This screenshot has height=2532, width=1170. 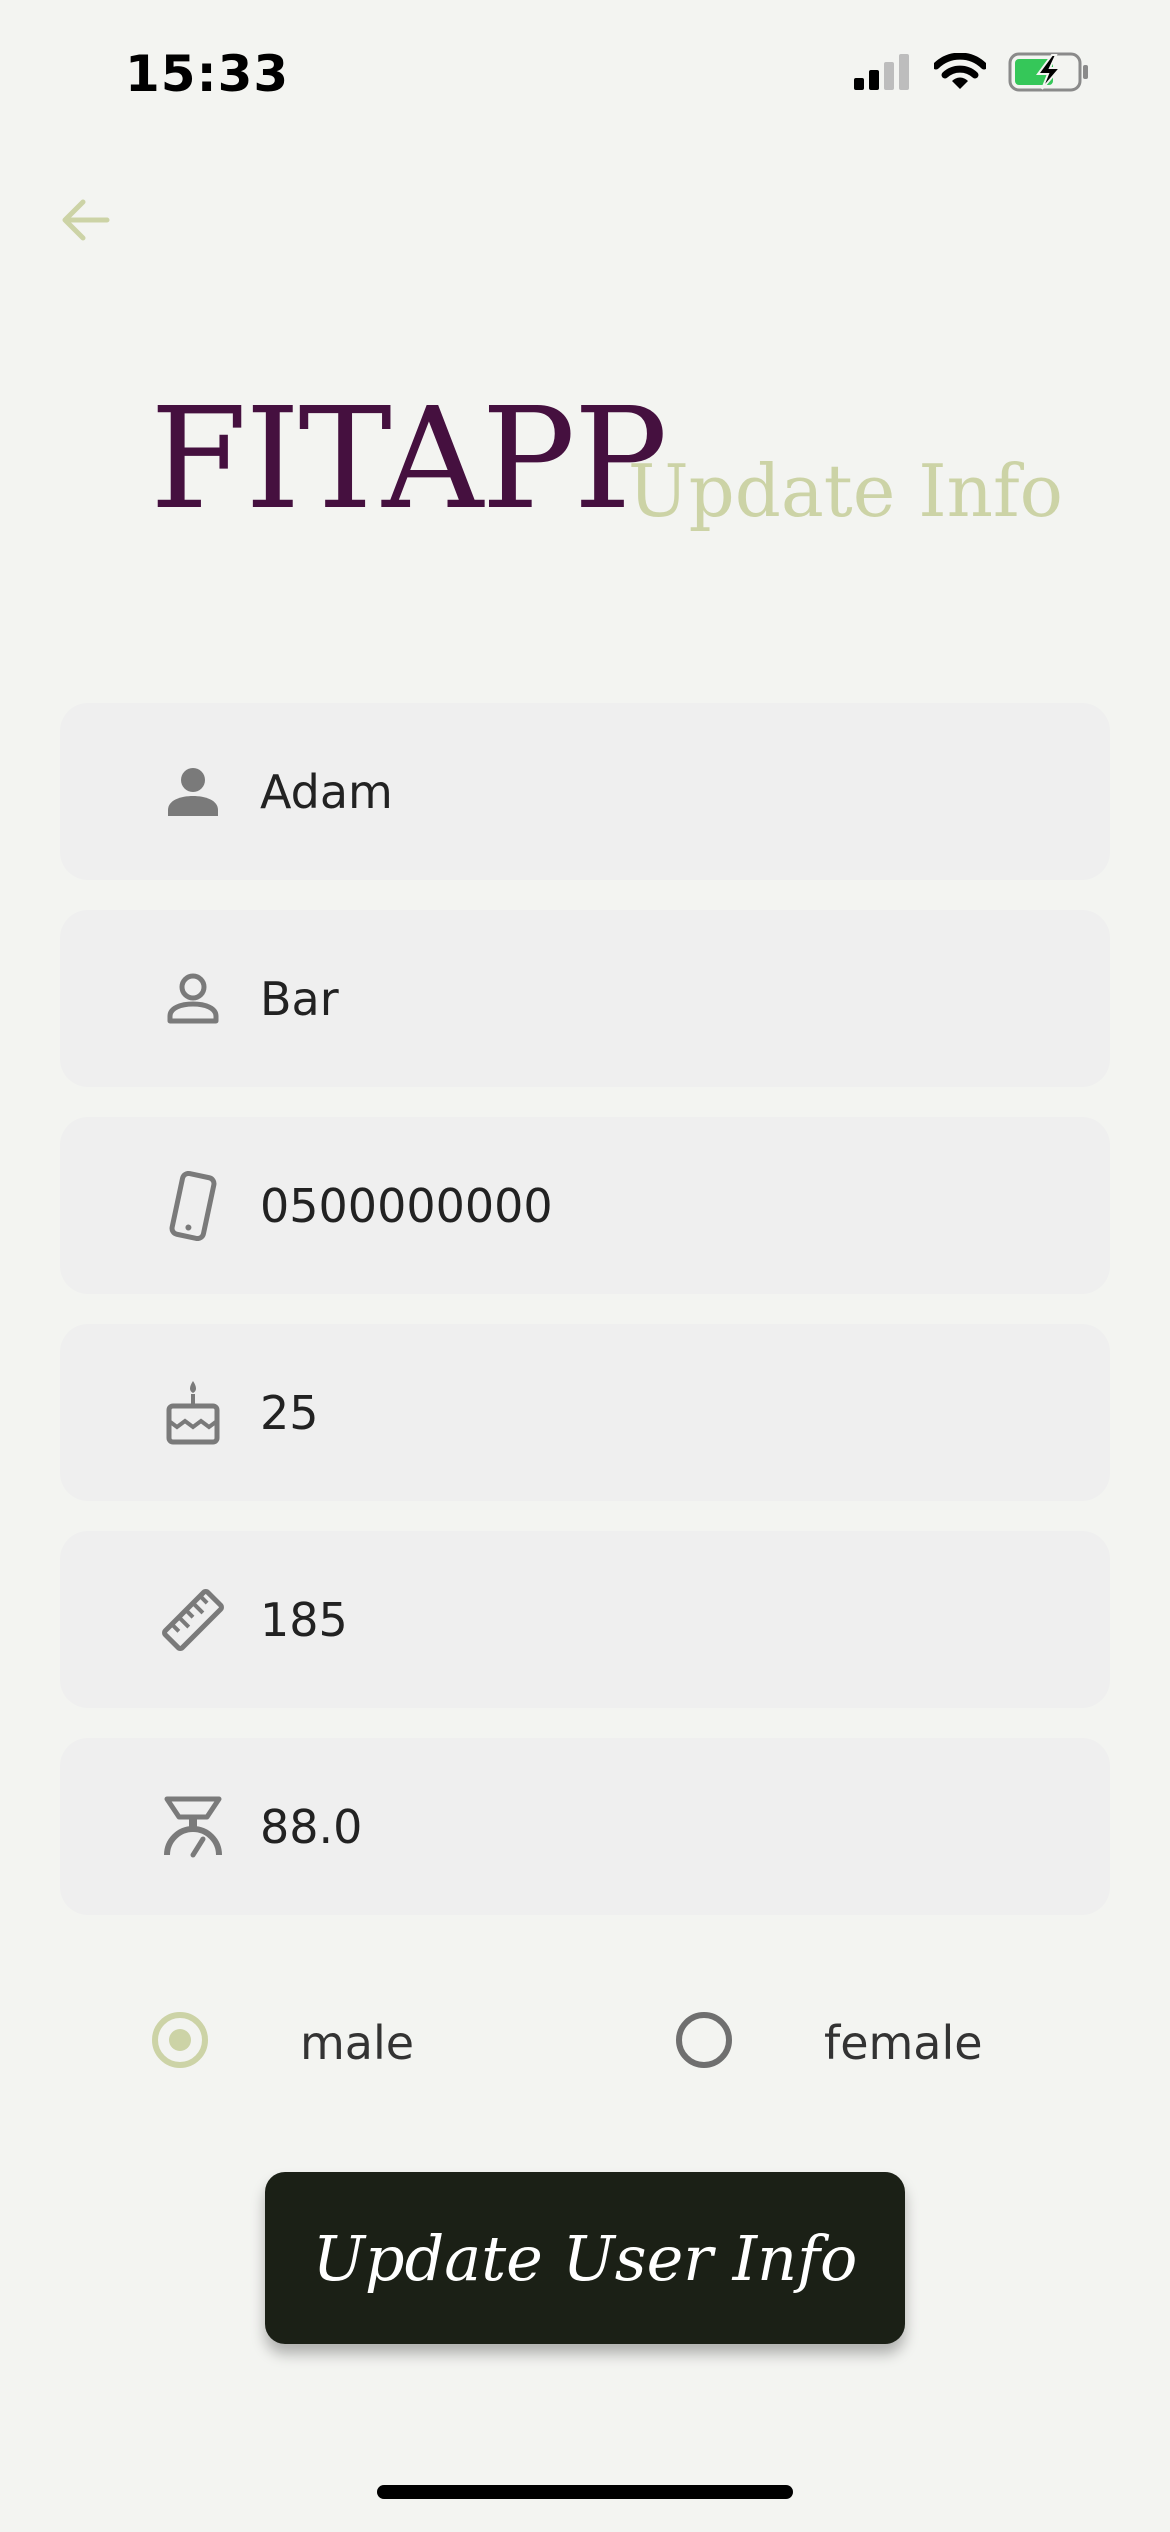 I want to click on arrow-left-icon, so click(x=86, y=220).